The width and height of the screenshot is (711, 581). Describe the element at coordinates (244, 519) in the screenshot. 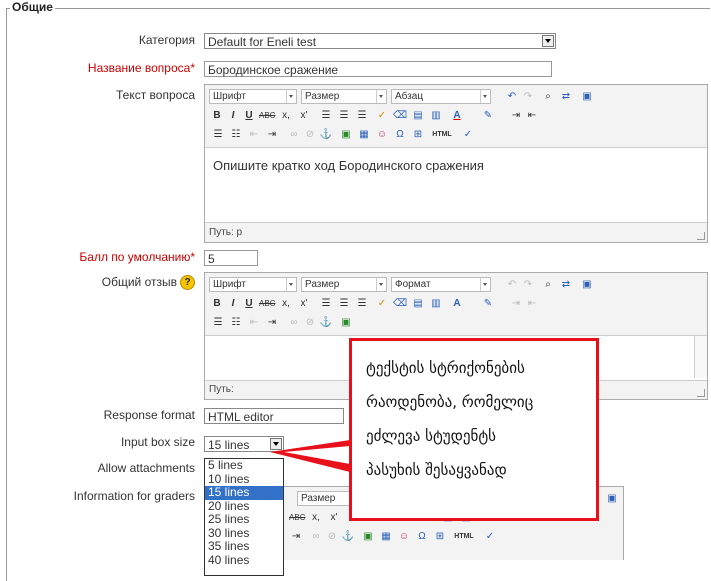

I see `option-25-lines: 25 lines` at that location.